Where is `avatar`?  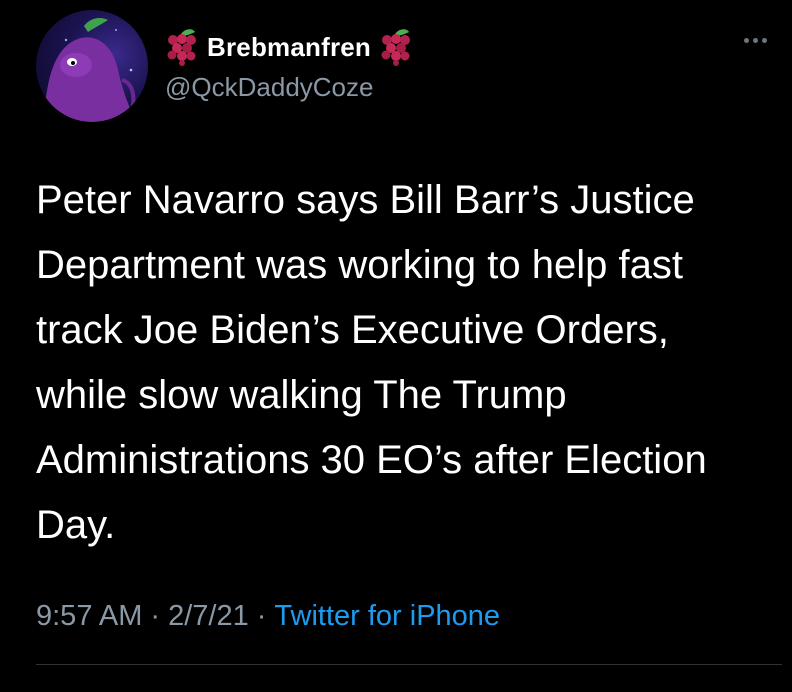
avatar is located at coordinates (92, 66).